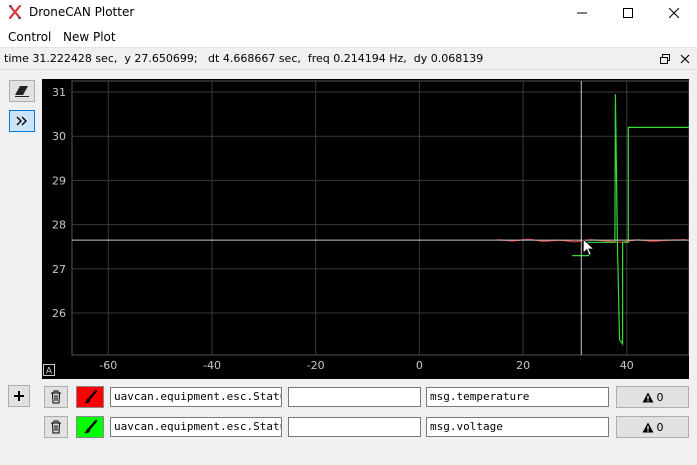 Image resolution: width=697 pixels, height=465 pixels. I want to click on app-icon, so click(15, 12).